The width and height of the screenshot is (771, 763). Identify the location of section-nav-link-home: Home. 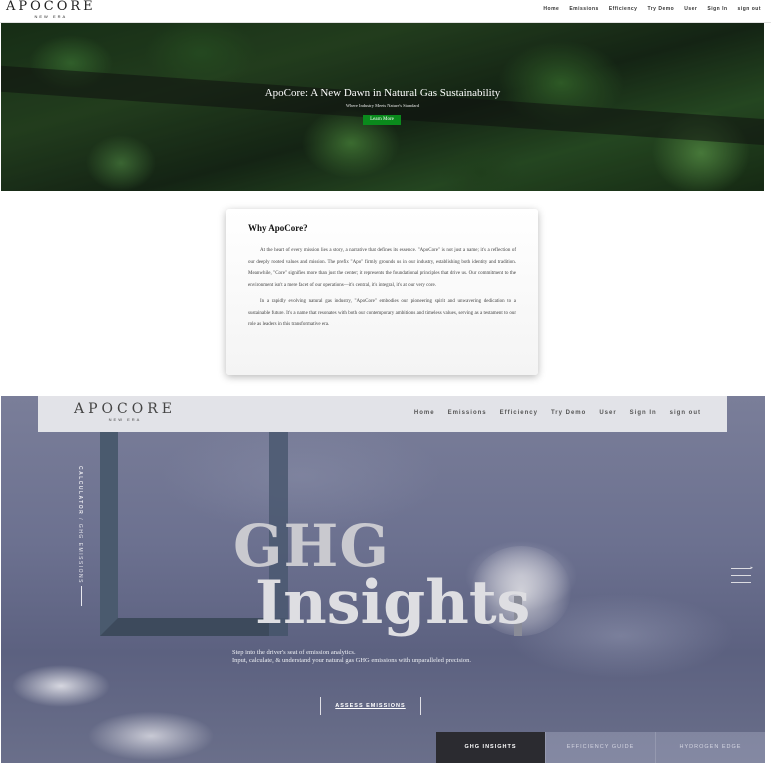
(424, 413).